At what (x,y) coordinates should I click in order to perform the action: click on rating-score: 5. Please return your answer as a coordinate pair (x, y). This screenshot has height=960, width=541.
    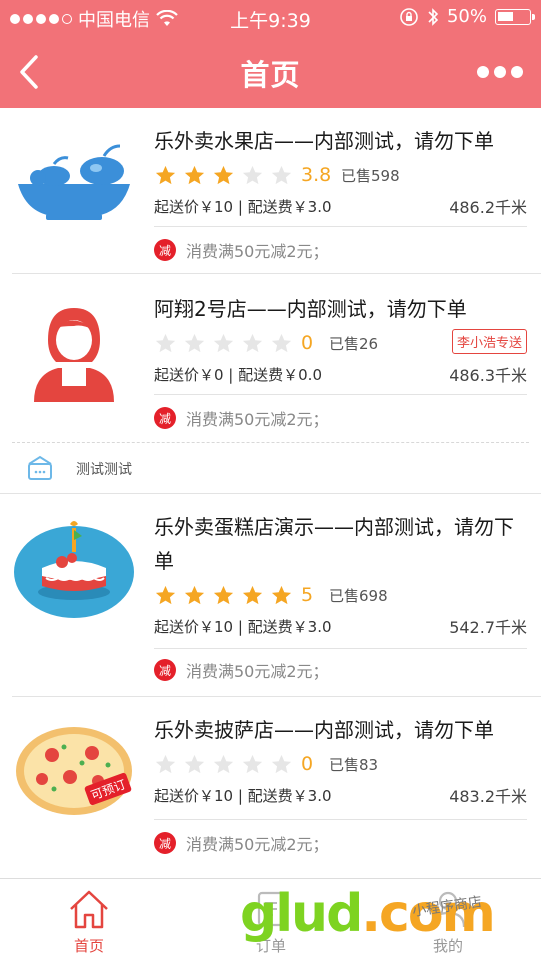
    Looking at the image, I should click on (307, 595).